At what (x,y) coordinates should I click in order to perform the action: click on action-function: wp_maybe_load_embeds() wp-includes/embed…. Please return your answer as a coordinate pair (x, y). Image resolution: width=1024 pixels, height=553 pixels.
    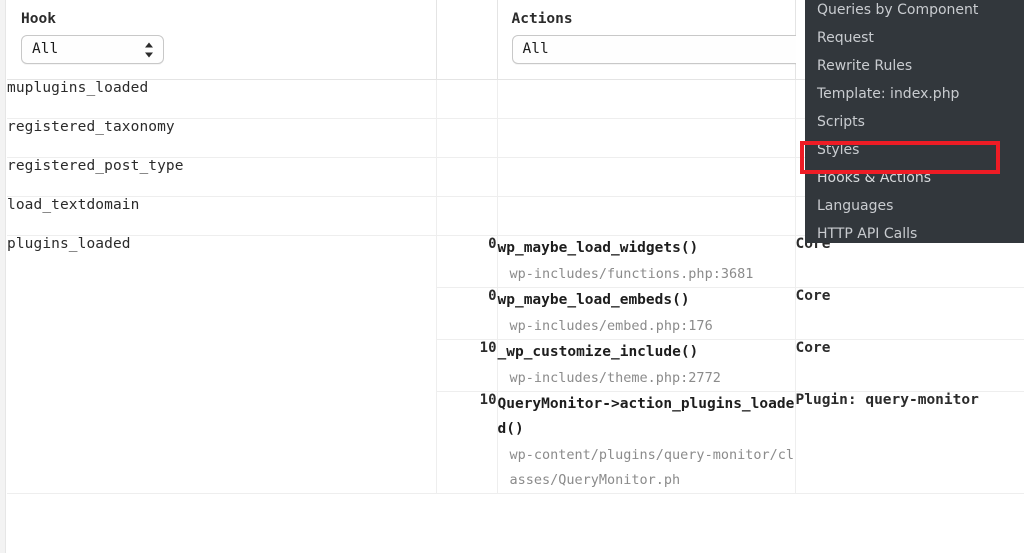
    Looking at the image, I should click on (645, 313).